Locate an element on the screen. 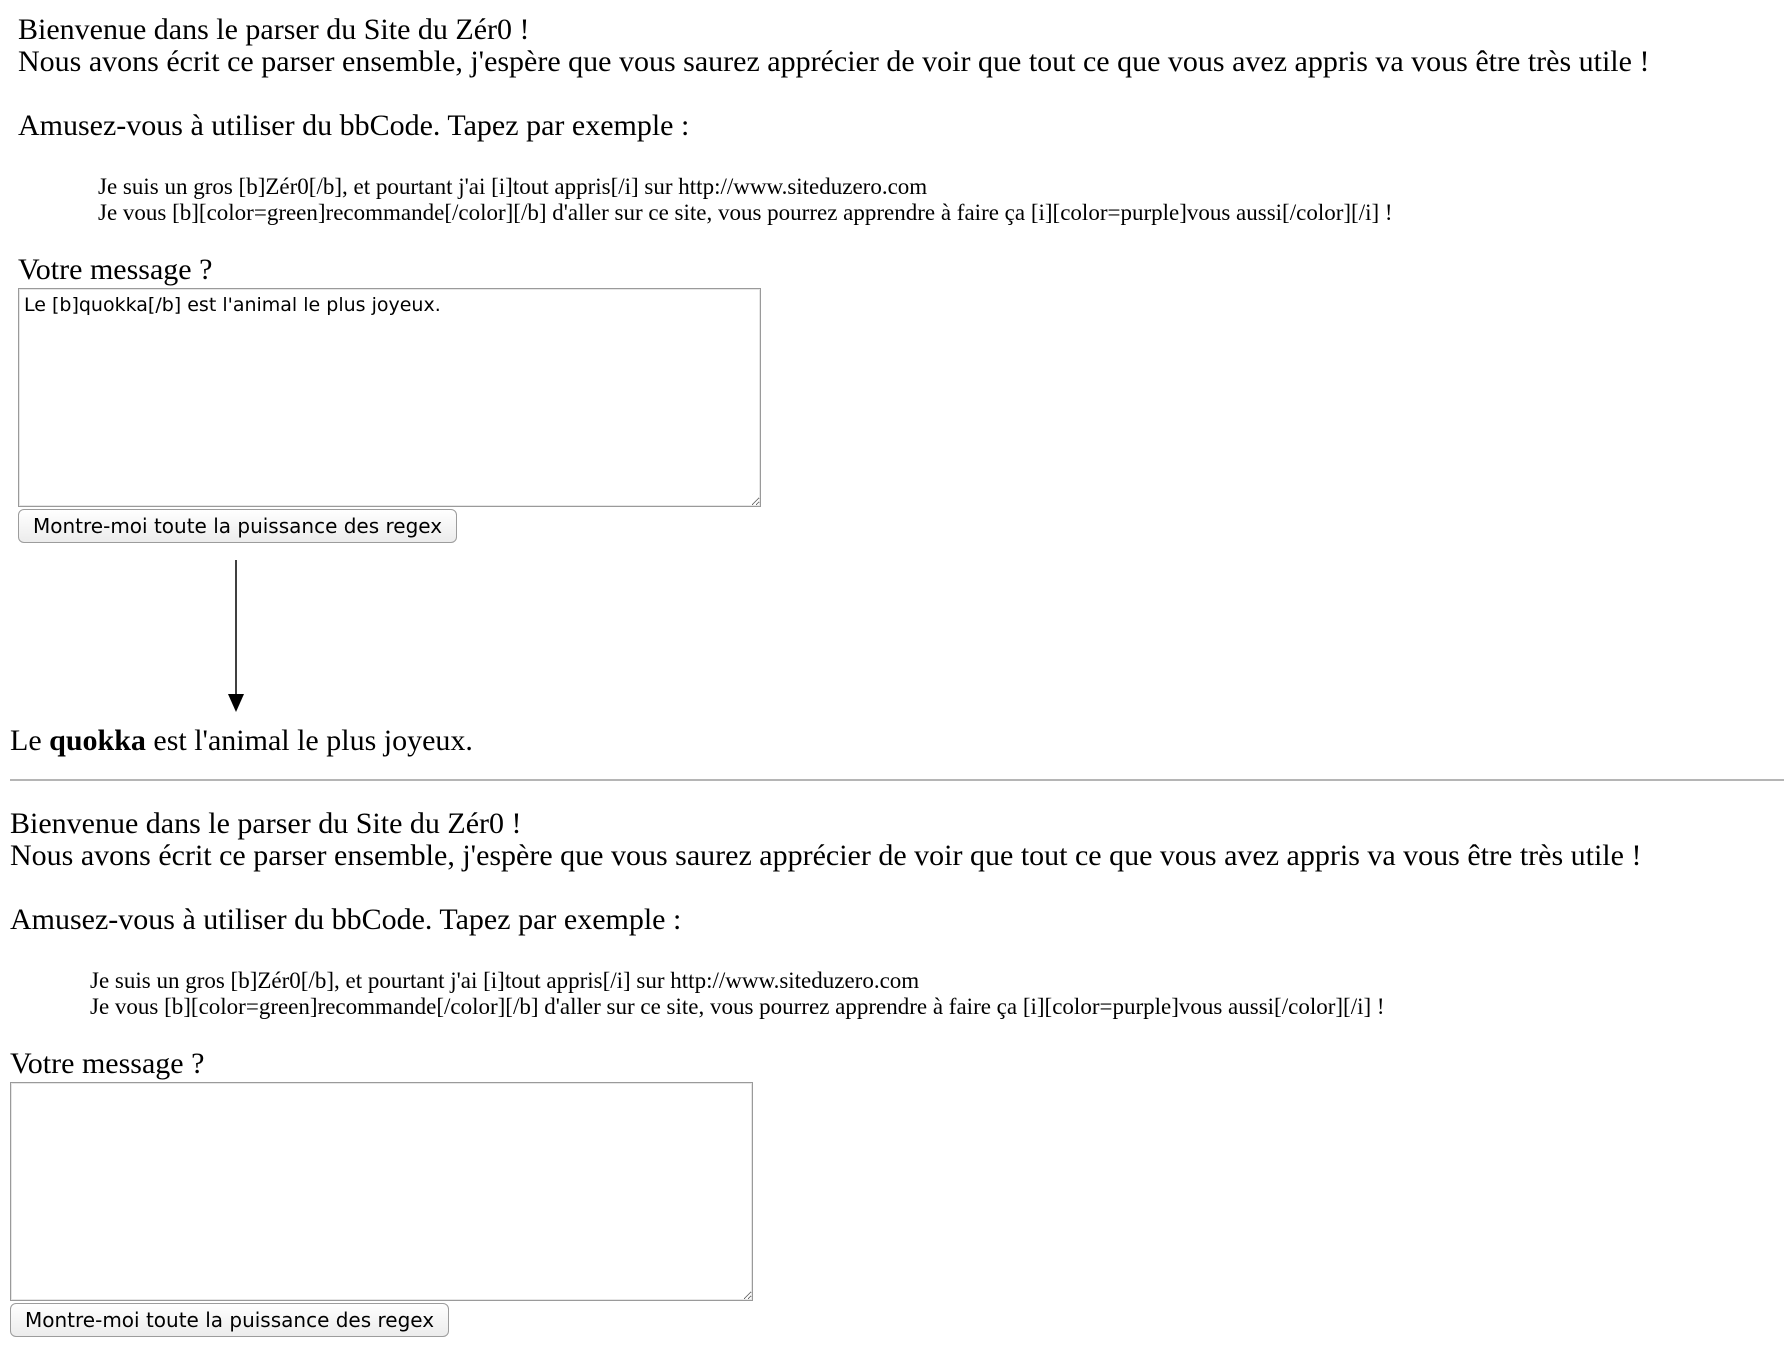  horizontal-divider is located at coordinates (897, 780).